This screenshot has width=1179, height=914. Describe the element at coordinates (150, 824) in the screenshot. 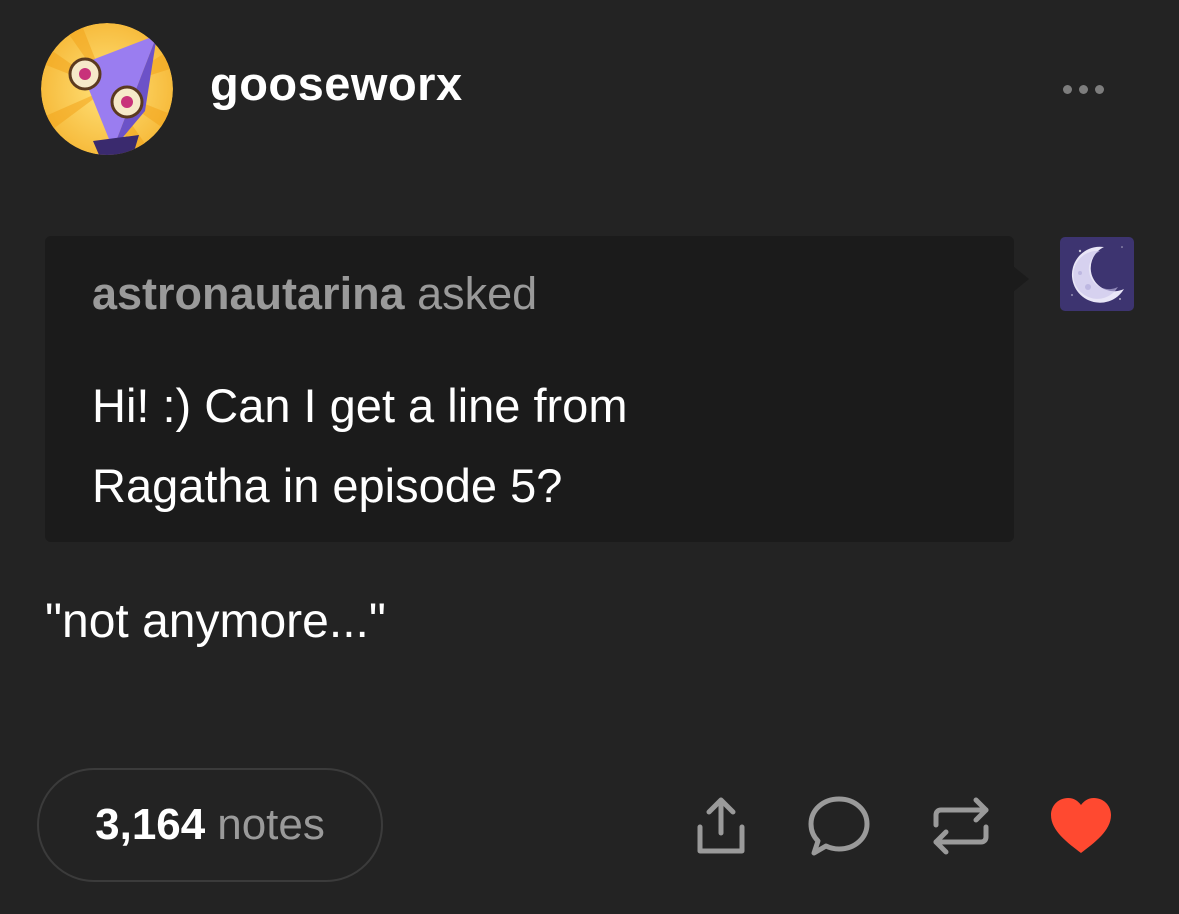

I see `notes-count: 3,164` at that location.